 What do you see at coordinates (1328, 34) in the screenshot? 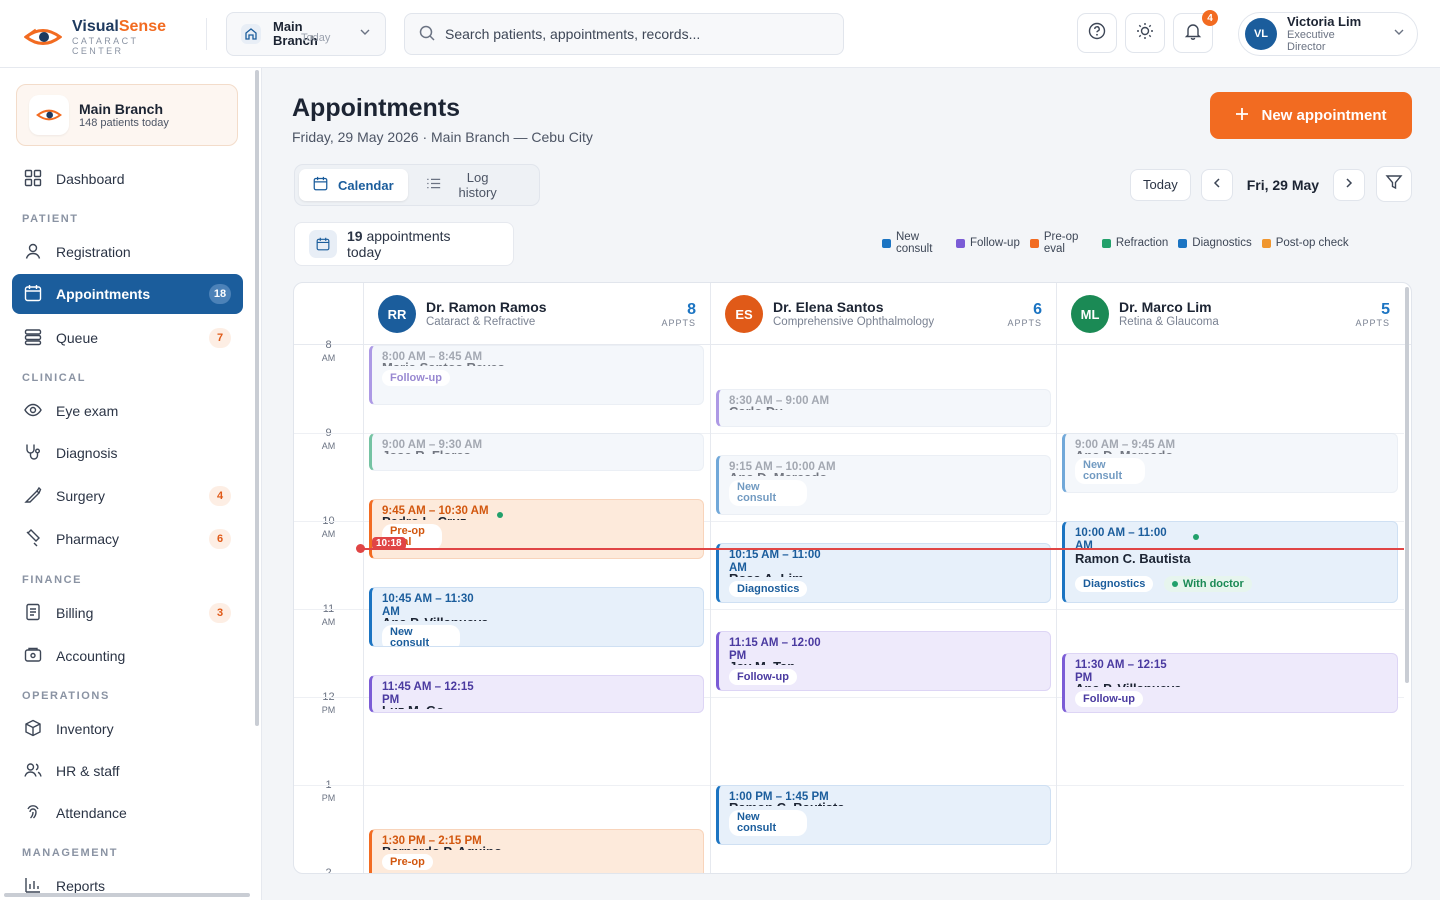
I see `user-menu: VL Victoria Lim Executive Director` at bounding box center [1328, 34].